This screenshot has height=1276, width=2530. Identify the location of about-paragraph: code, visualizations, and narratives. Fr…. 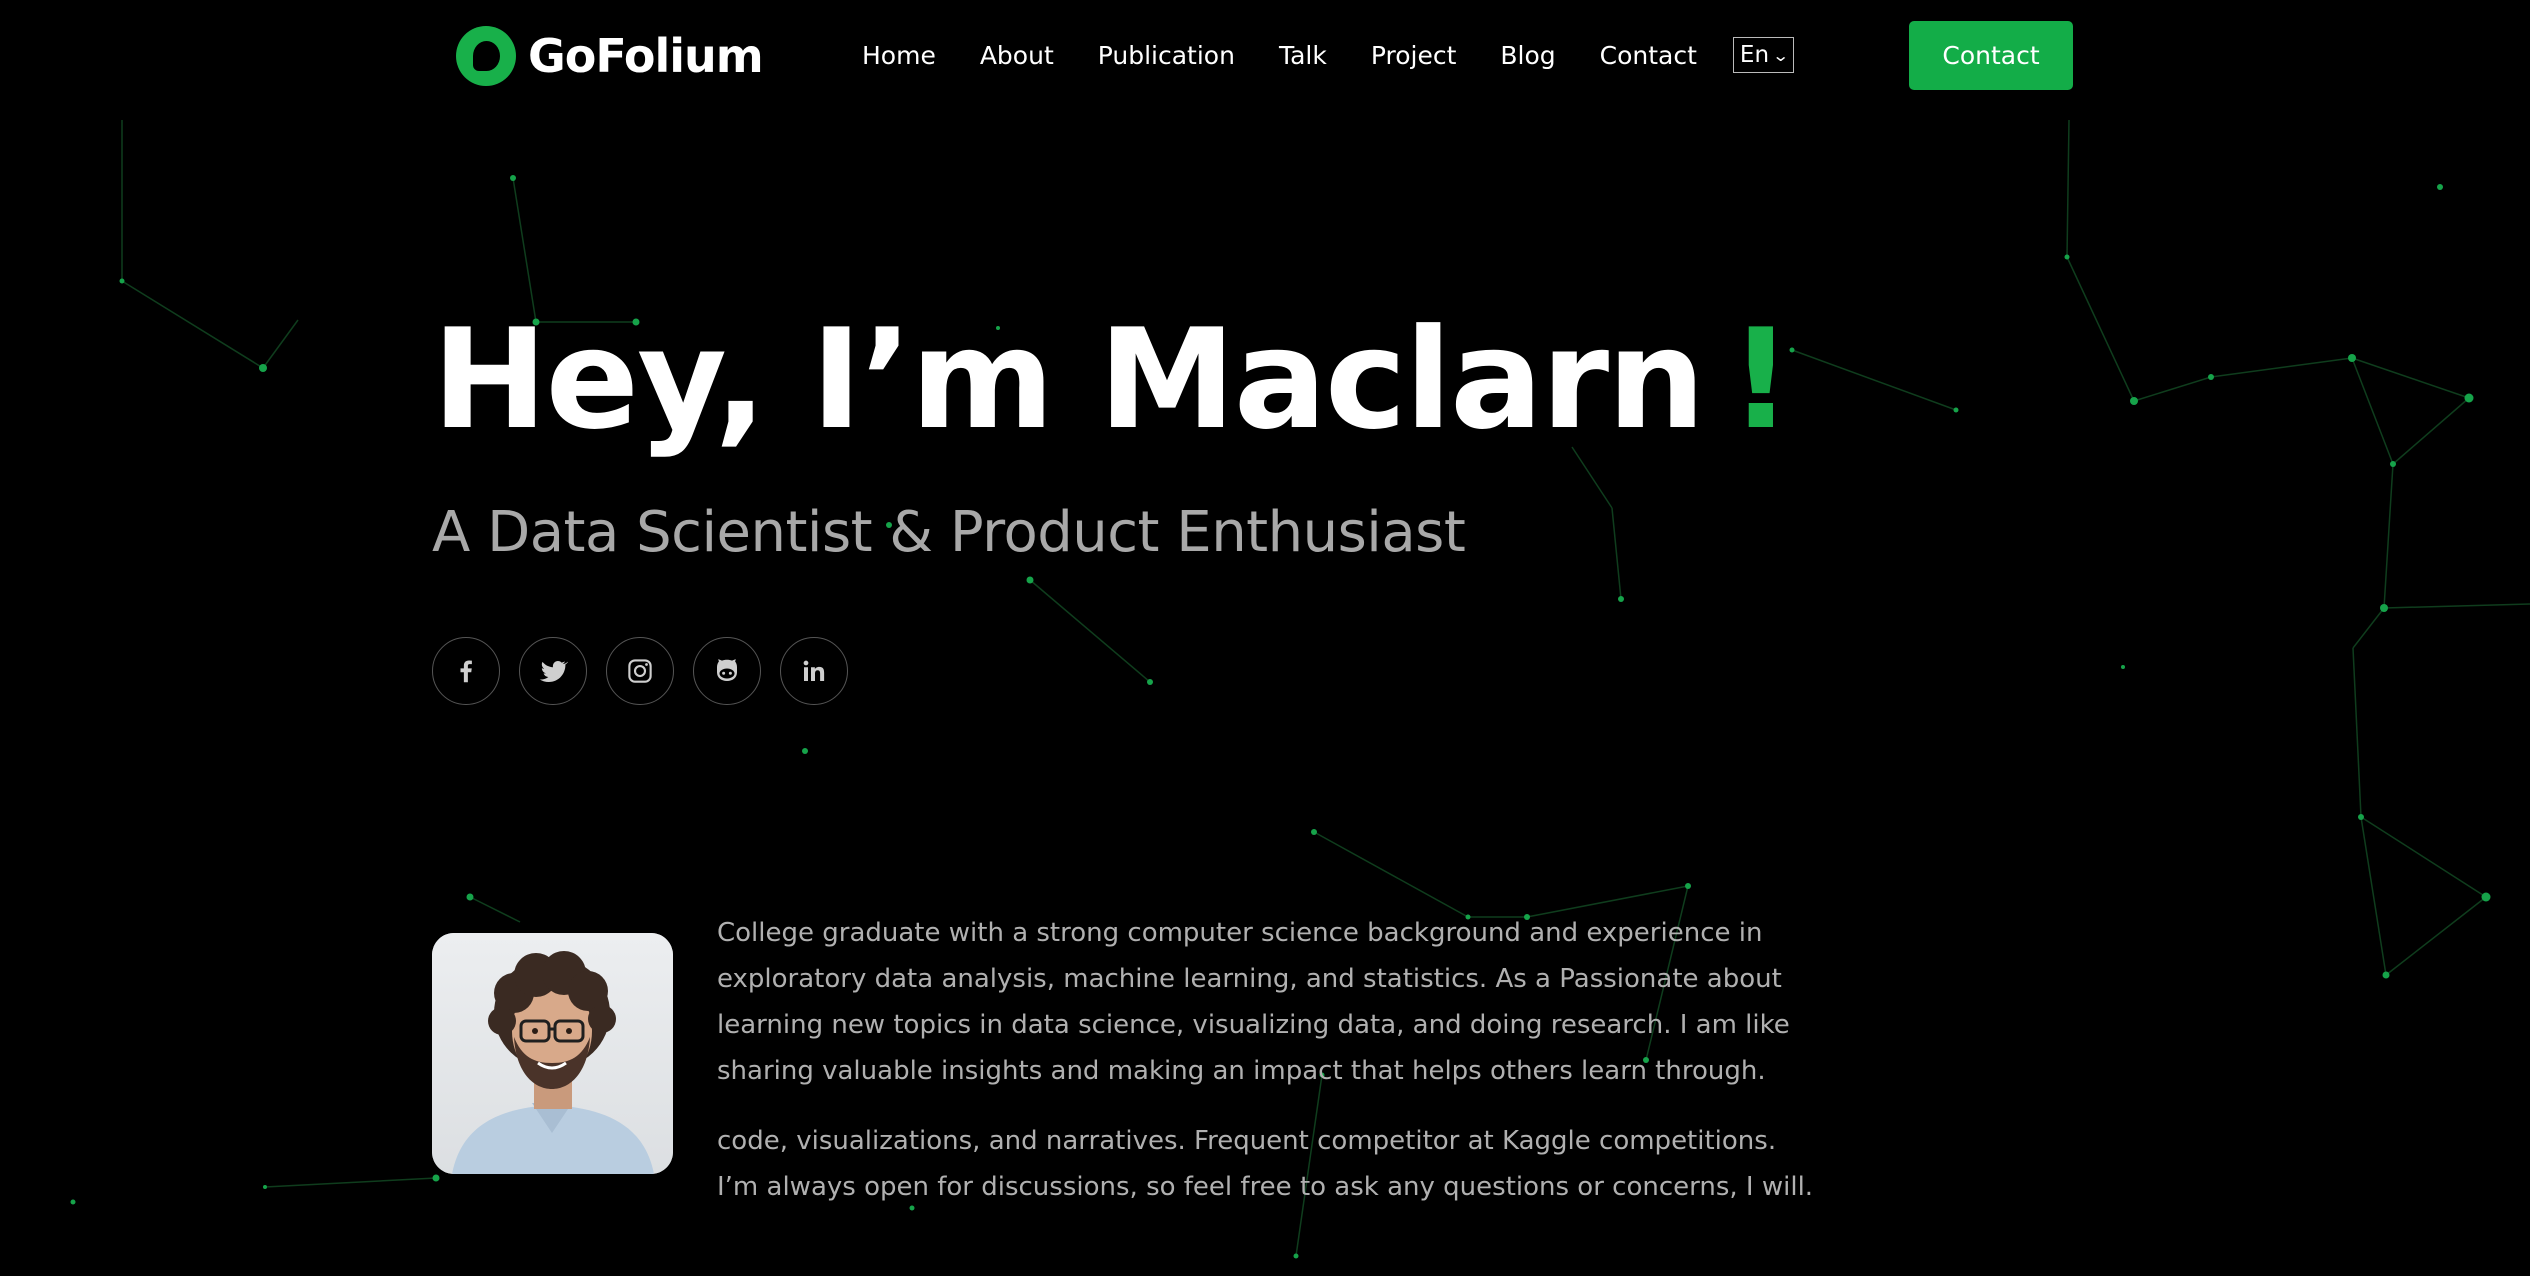
(1265, 1164).